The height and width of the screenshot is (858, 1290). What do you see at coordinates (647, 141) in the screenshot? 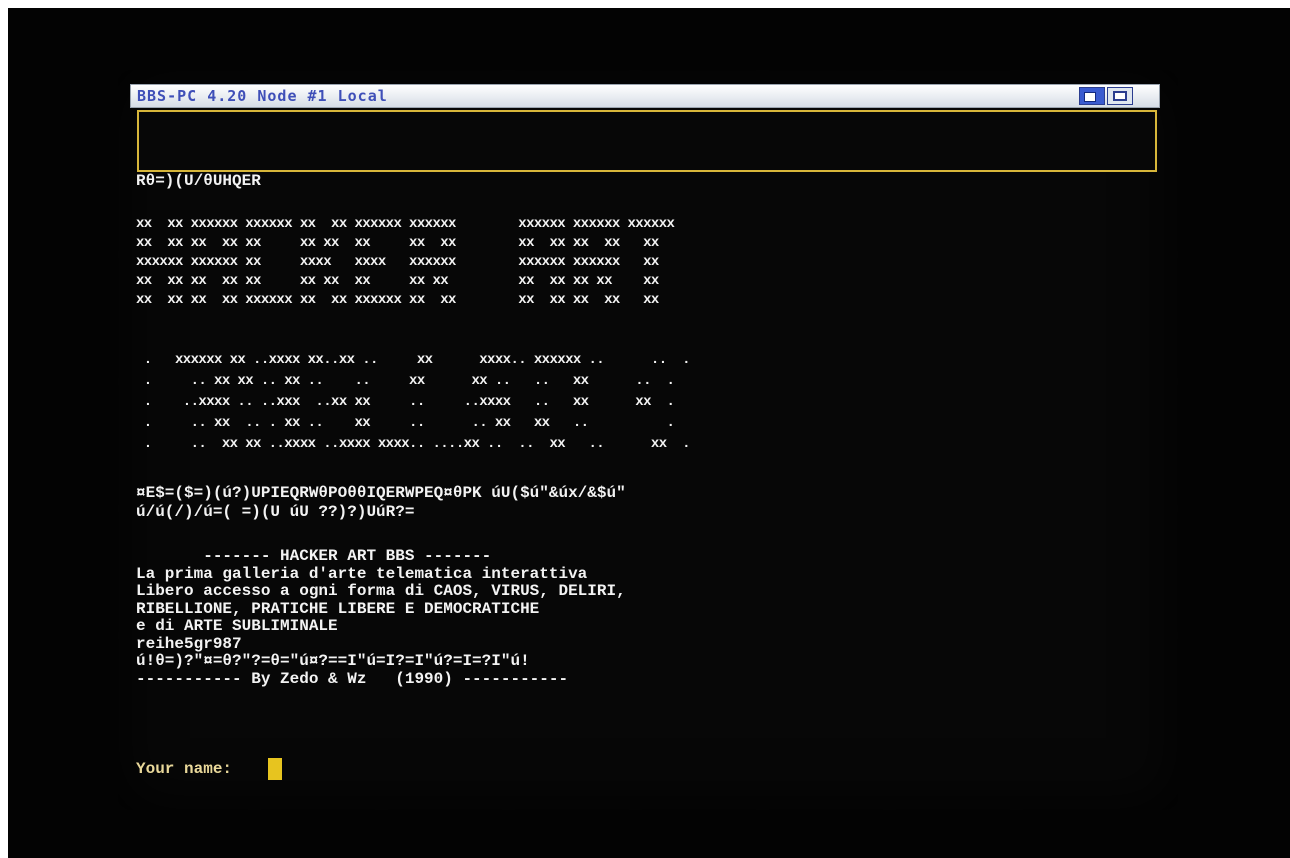
I see `status-panel` at bounding box center [647, 141].